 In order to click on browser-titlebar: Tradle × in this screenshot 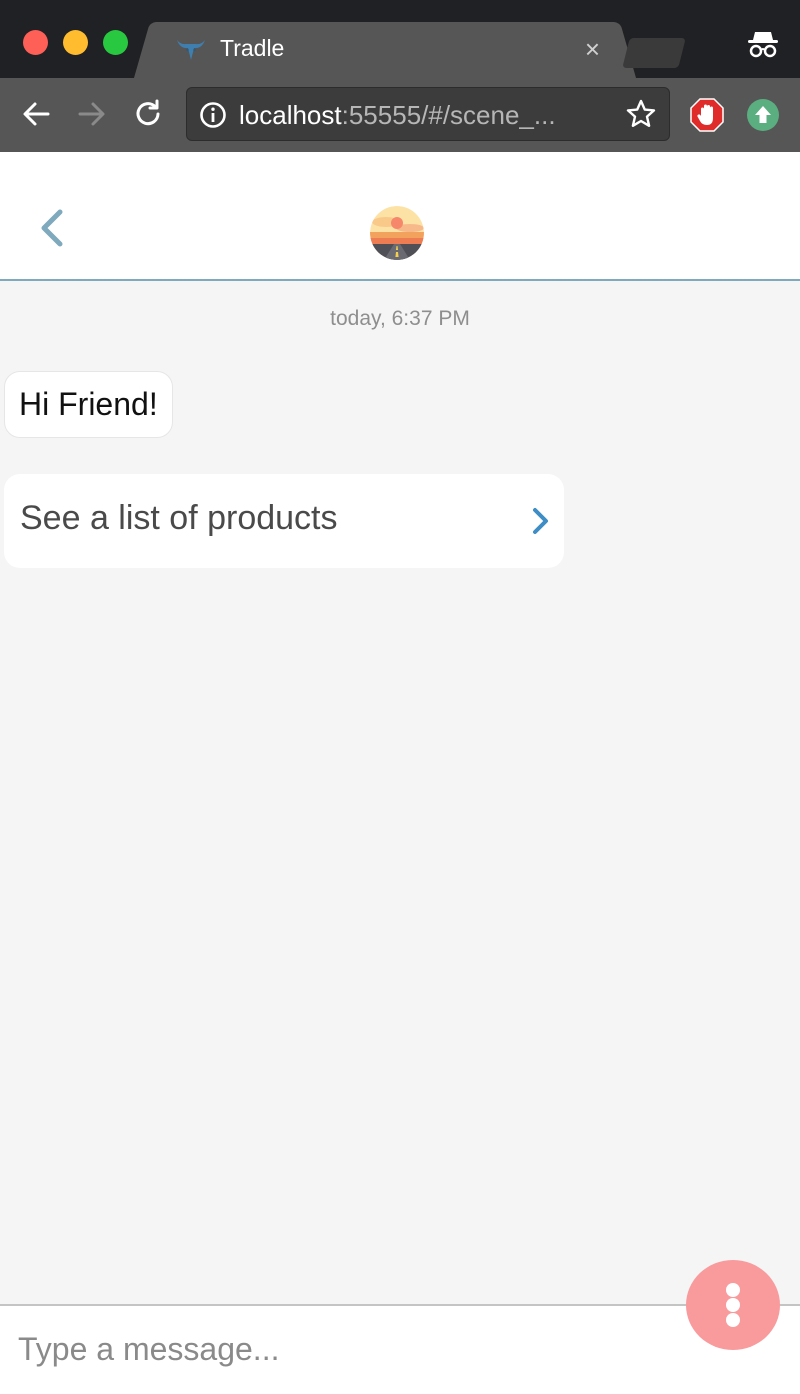, I will do `click(400, 39)`.